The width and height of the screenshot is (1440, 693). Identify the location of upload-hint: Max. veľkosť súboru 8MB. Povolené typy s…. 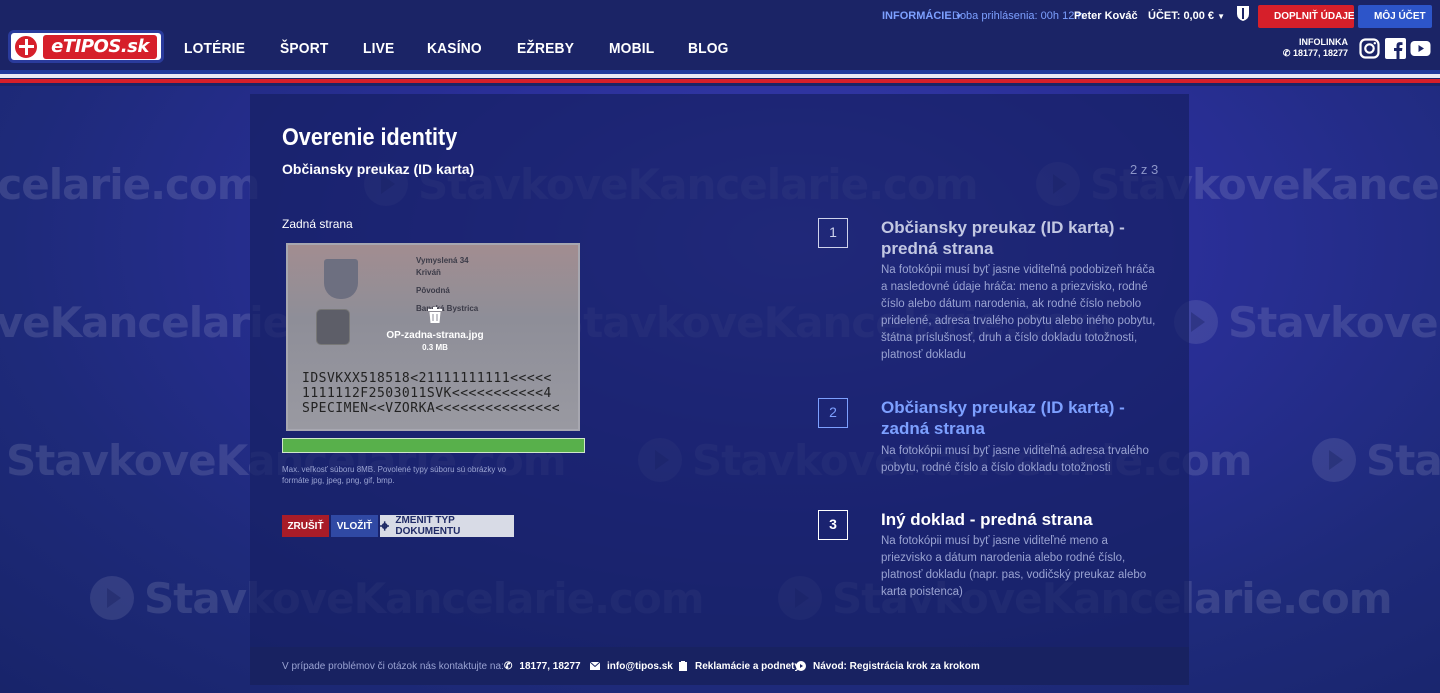
(394, 475).